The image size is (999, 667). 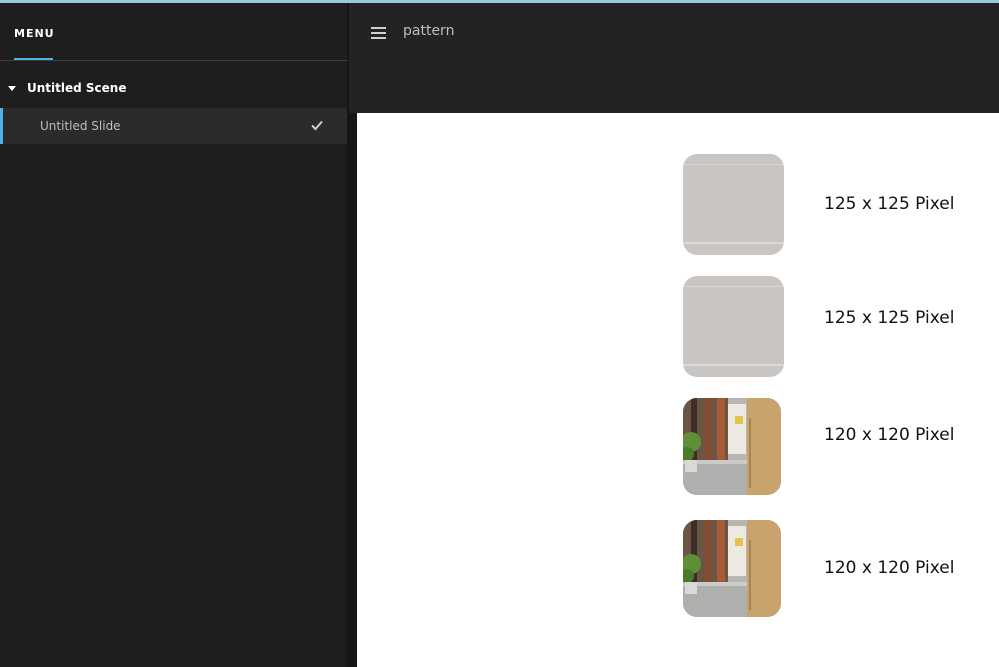 What do you see at coordinates (77, 88) in the screenshot?
I see `scene-label: Untitled Scene` at bounding box center [77, 88].